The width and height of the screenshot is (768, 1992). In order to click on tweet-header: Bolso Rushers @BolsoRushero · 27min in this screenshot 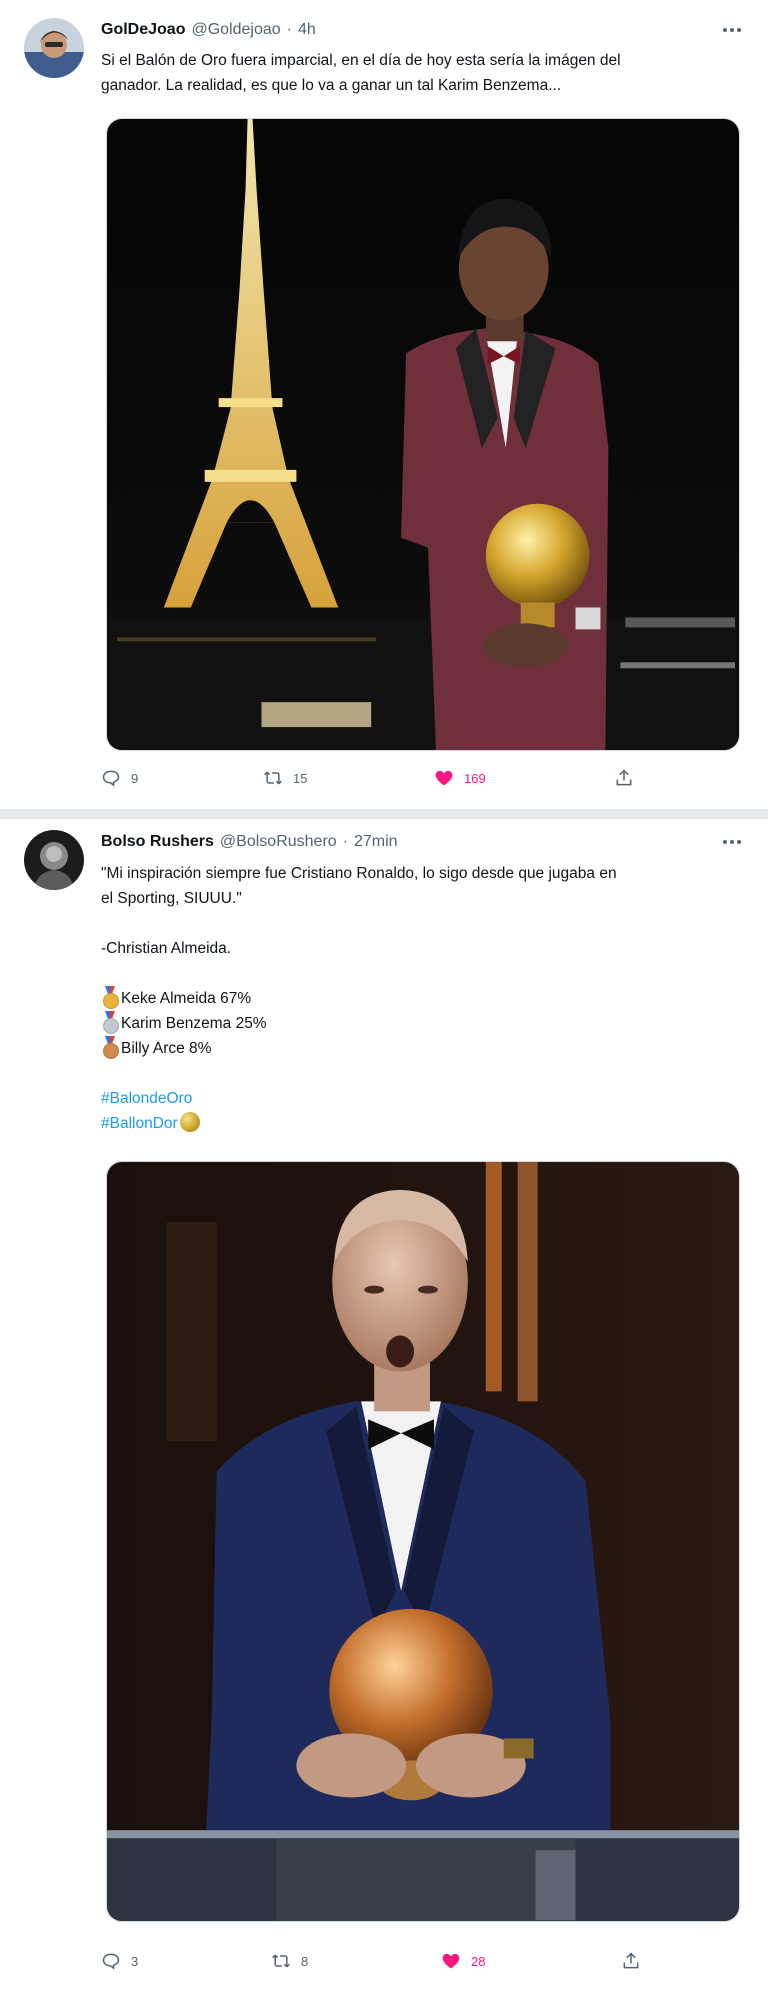, I will do `click(404, 842)`.